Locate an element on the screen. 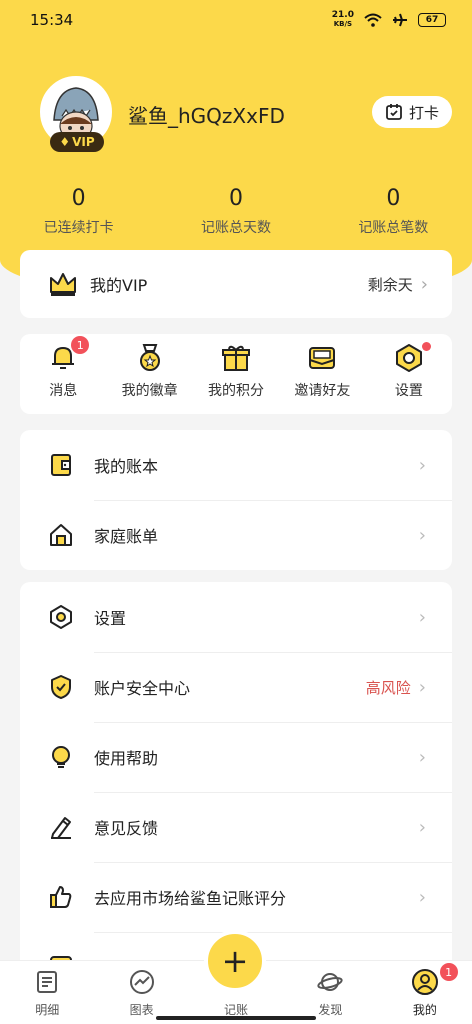 The image size is (472, 1024). envelope-icon is located at coordinates (322, 358).